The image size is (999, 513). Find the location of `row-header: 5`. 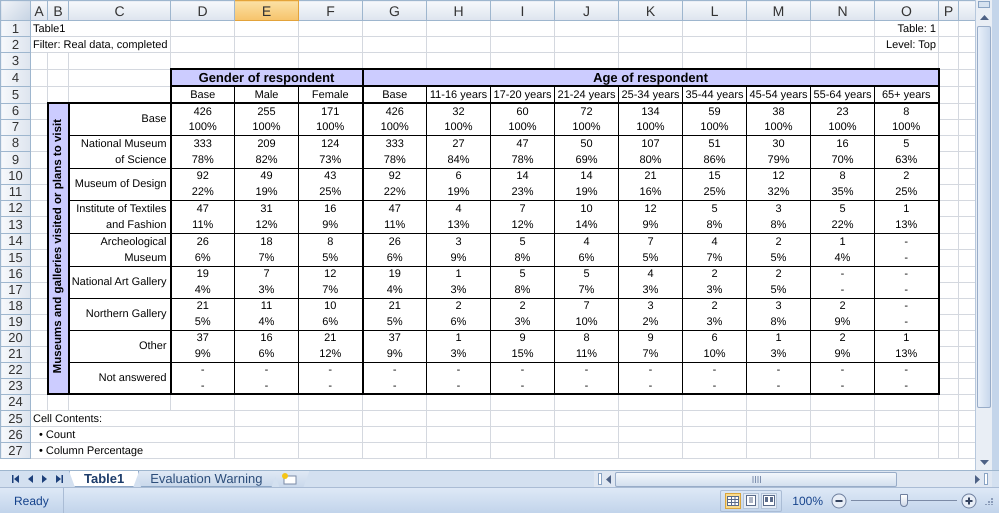

row-header: 5 is located at coordinates (15, 94).